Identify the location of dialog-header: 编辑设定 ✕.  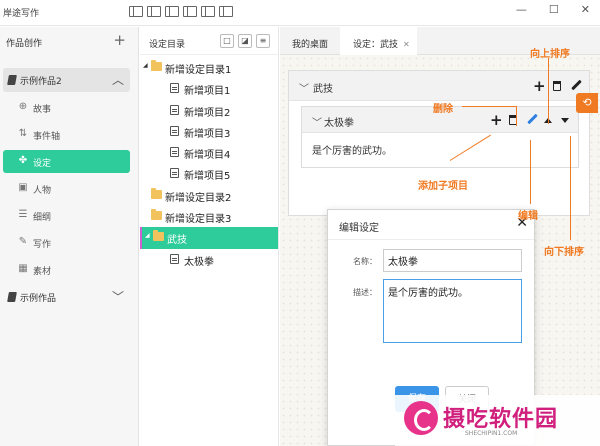
(431, 225).